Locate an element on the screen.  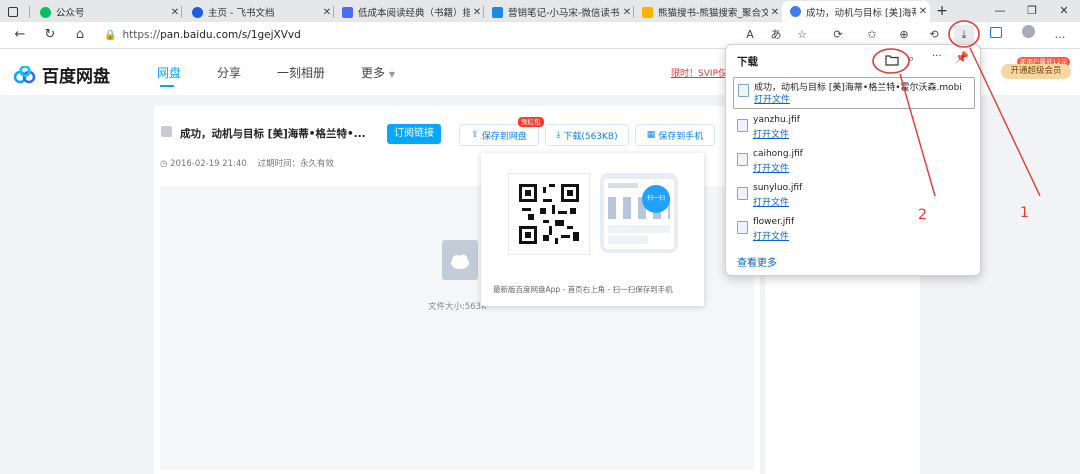
annotation-label-2: 2 is located at coordinates (922, 215).